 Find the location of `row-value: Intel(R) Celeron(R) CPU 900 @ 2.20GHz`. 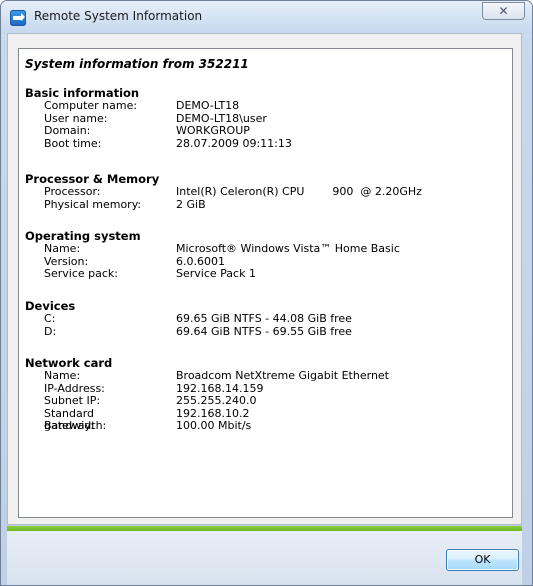

row-value: Intel(R) Celeron(R) CPU 900 @ 2.20GHz is located at coordinates (299, 191).